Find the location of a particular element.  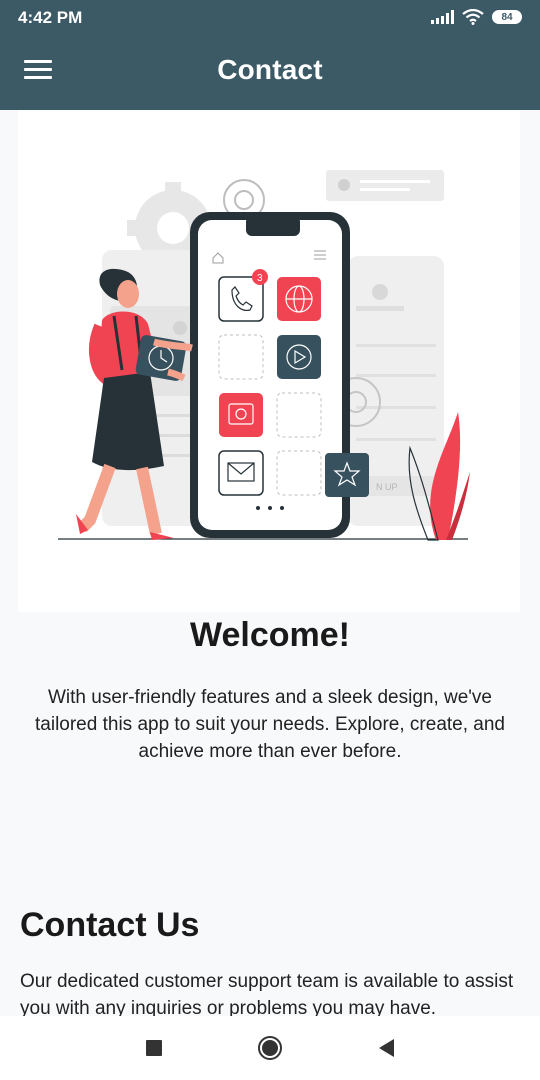

page-title: Contact is located at coordinates (270, 69).